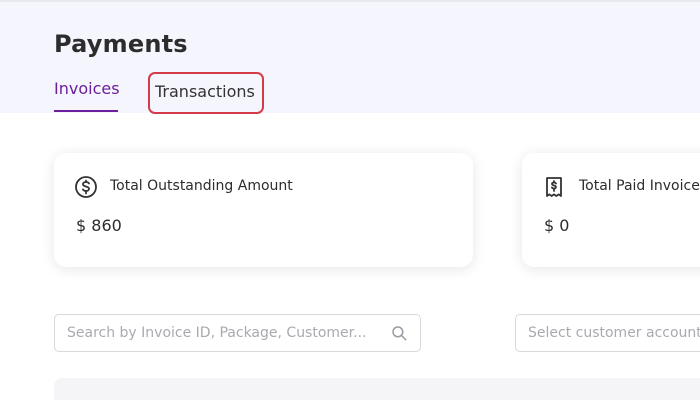 This screenshot has height=400, width=700. Describe the element at coordinates (614, 333) in the screenshot. I see `customer-account-placeholder: Select customer account` at that location.